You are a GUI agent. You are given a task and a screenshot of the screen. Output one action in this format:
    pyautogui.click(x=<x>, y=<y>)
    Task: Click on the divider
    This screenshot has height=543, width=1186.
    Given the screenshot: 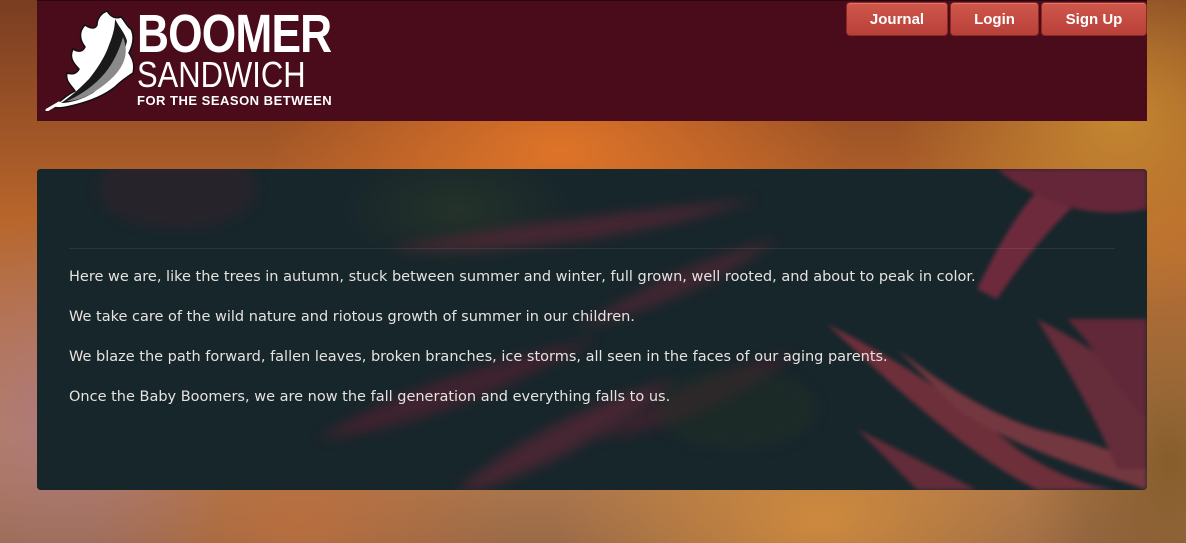 What is the action you would take?
    pyautogui.click(x=592, y=248)
    